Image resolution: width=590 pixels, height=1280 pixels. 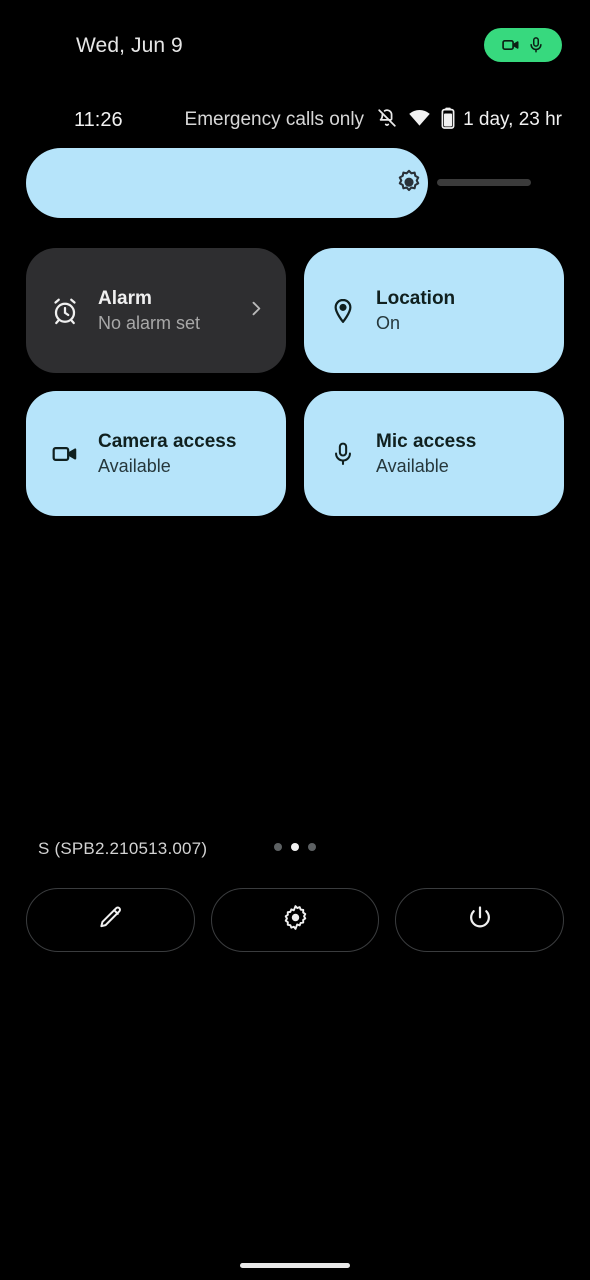 I want to click on footer-row: S (SPB2.210513.007), so click(x=295, y=850).